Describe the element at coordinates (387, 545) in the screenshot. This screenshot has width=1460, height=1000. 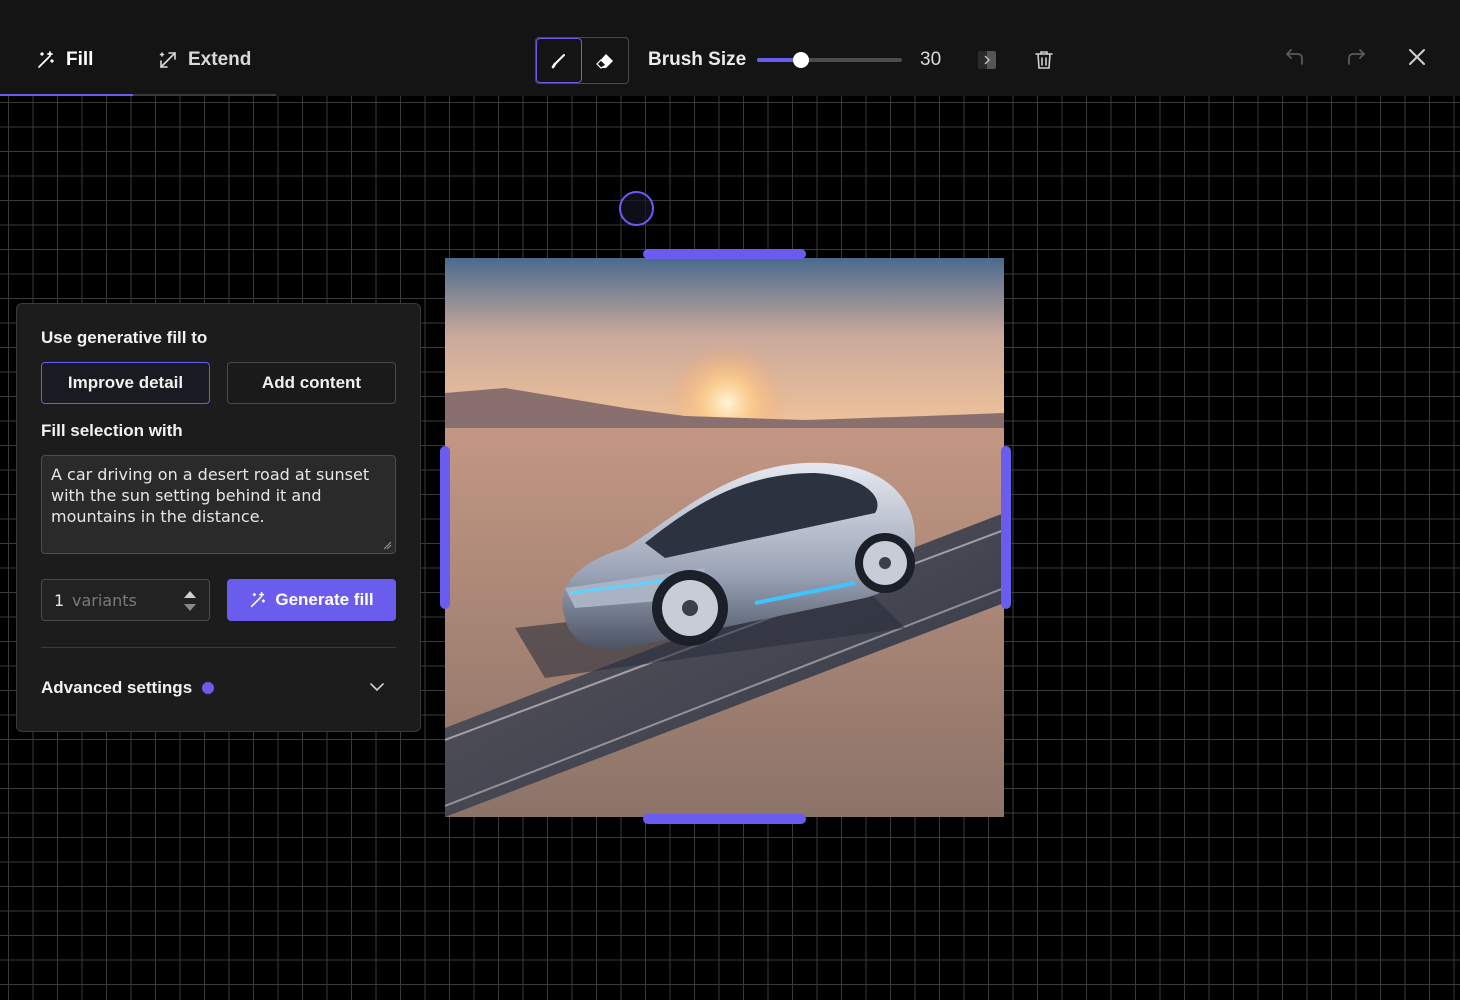
I see `textarea-resize-icon` at that location.